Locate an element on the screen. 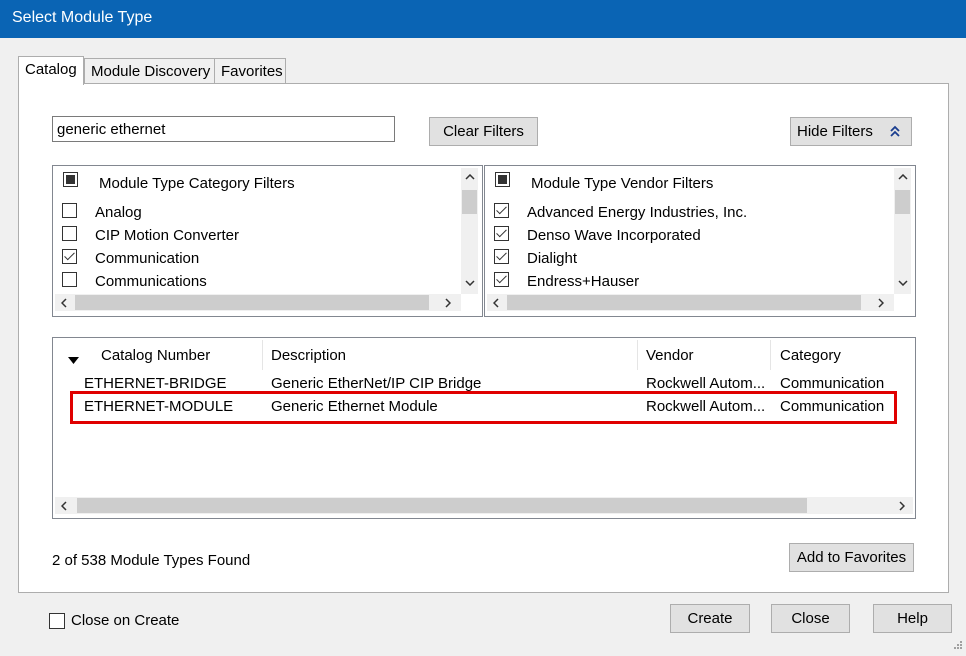 The width and height of the screenshot is (966, 656). double-chevron-up-icon is located at coordinates (895, 133).